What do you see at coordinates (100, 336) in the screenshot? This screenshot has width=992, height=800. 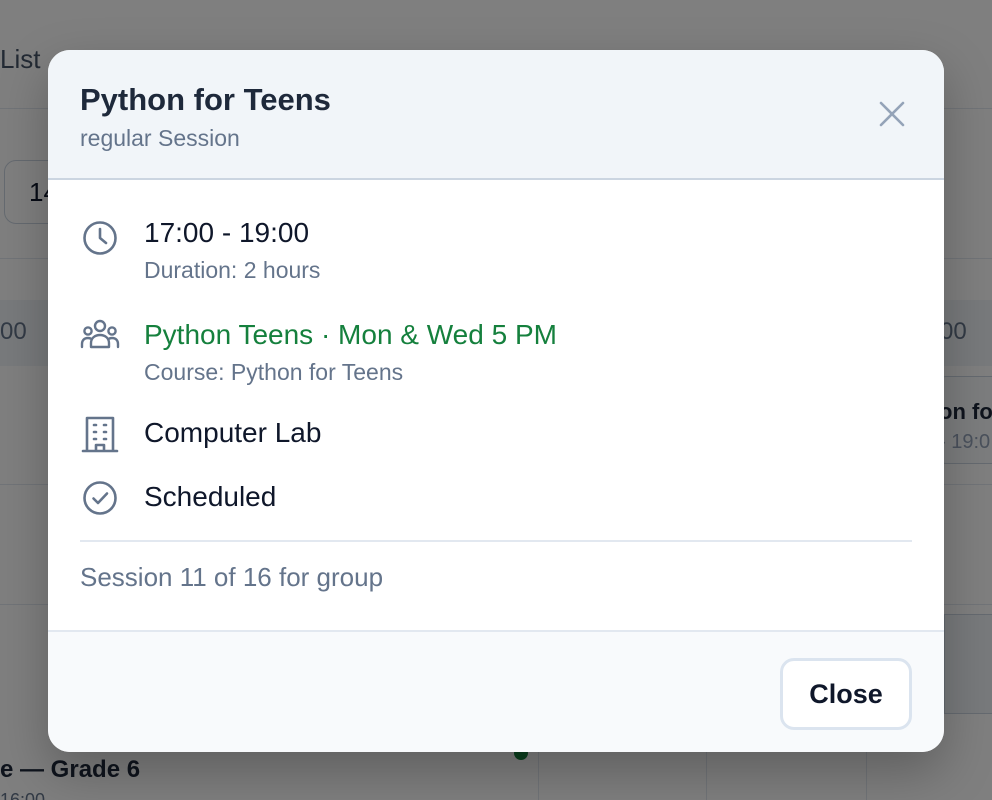 I see `users-group-icon` at bounding box center [100, 336].